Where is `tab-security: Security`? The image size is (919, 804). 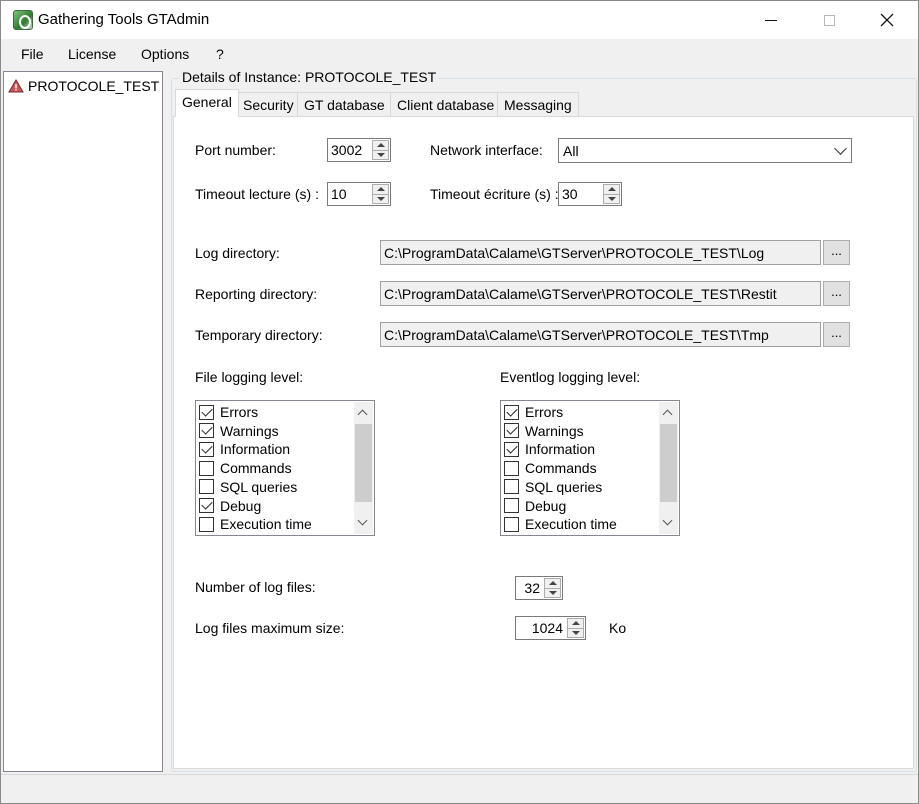 tab-security: Security is located at coordinates (268, 104).